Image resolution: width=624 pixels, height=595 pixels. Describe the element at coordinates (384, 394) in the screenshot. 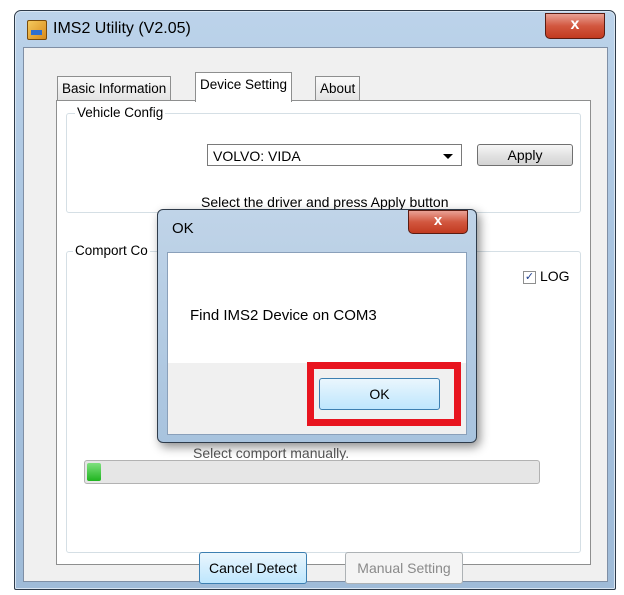

I see `ok-button-highlight` at that location.